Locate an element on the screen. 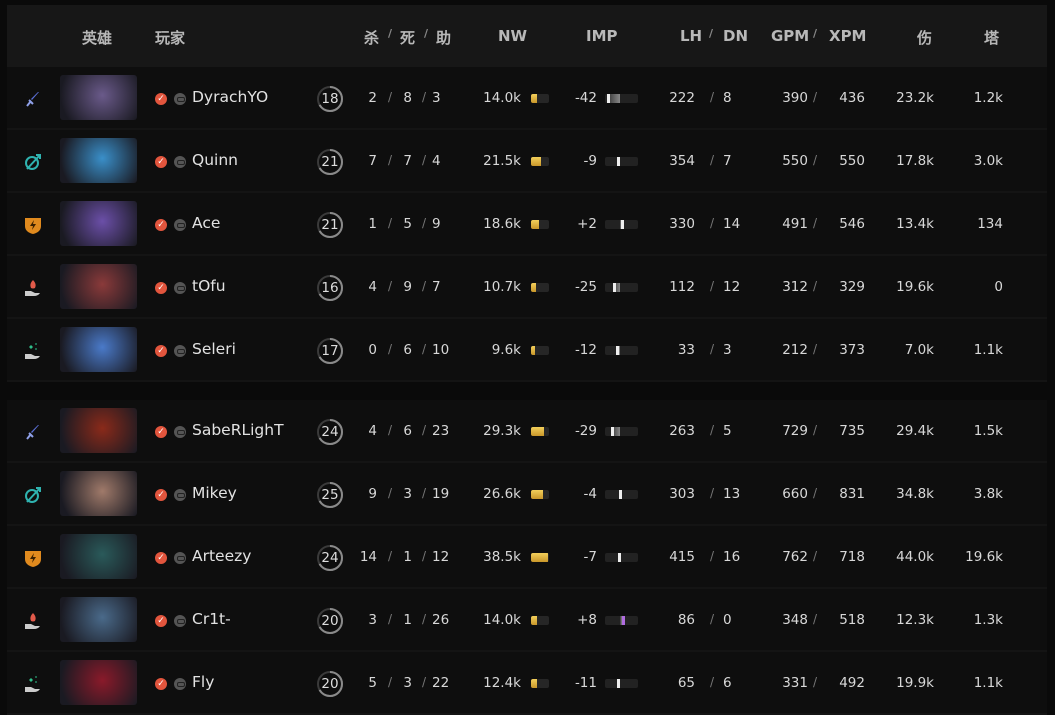  col-nw: NW is located at coordinates (512, 36).